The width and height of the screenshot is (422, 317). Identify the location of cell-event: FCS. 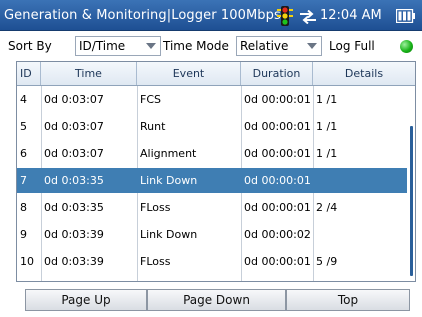
(150, 99).